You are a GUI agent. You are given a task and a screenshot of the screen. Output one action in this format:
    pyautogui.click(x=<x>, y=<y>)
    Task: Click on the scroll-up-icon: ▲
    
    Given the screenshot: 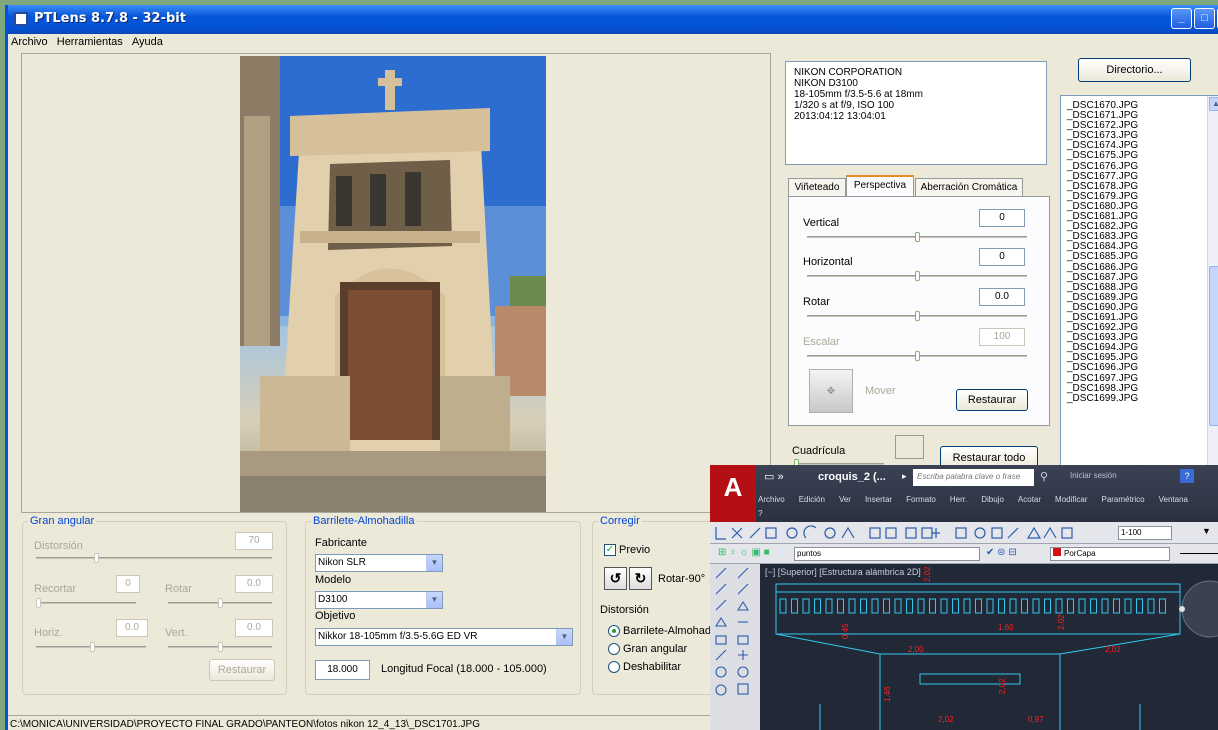 What is the action you would take?
    pyautogui.click(x=1213, y=104)
    